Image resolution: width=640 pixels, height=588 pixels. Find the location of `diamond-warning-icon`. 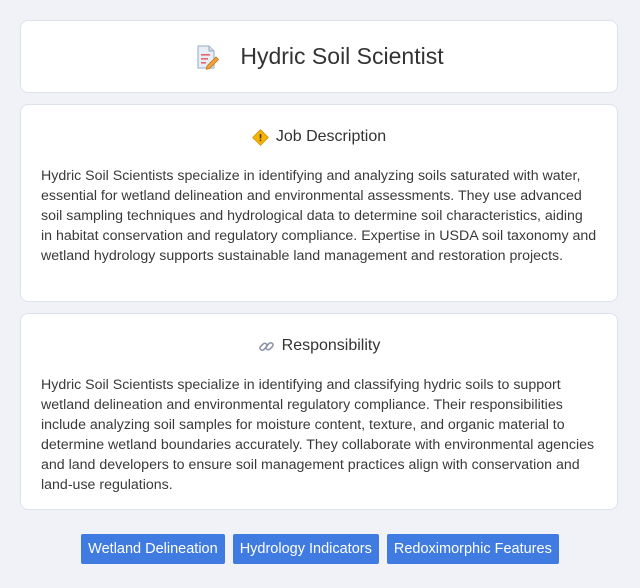

diamond-warning-icon is located at coordinates (260, 137).